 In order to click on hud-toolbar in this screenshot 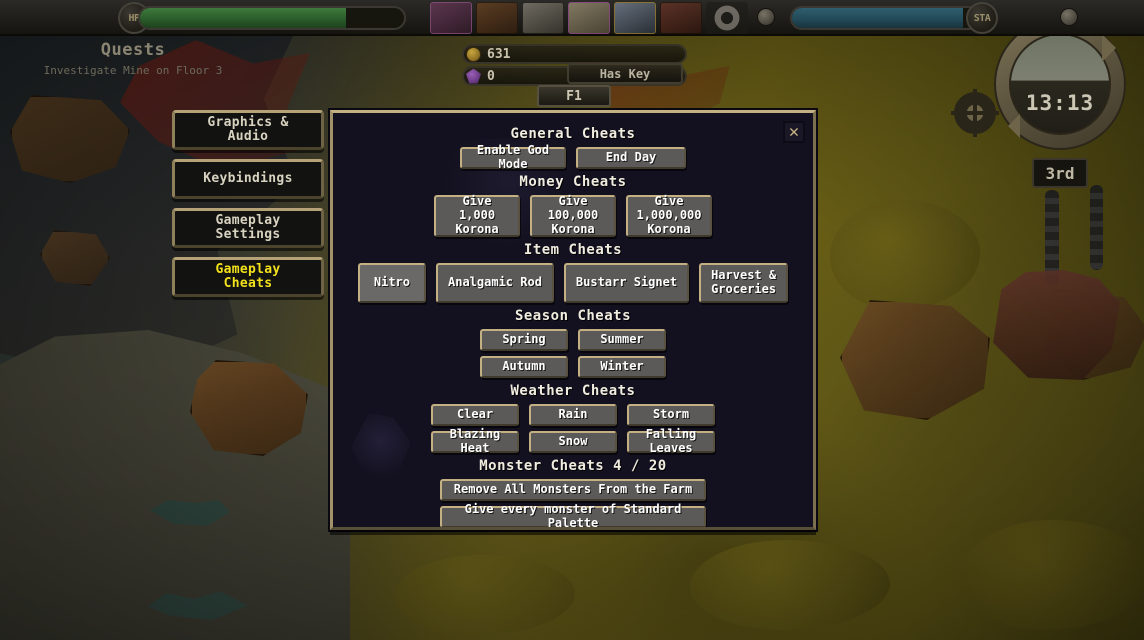, I will do `click(589, 18)`.